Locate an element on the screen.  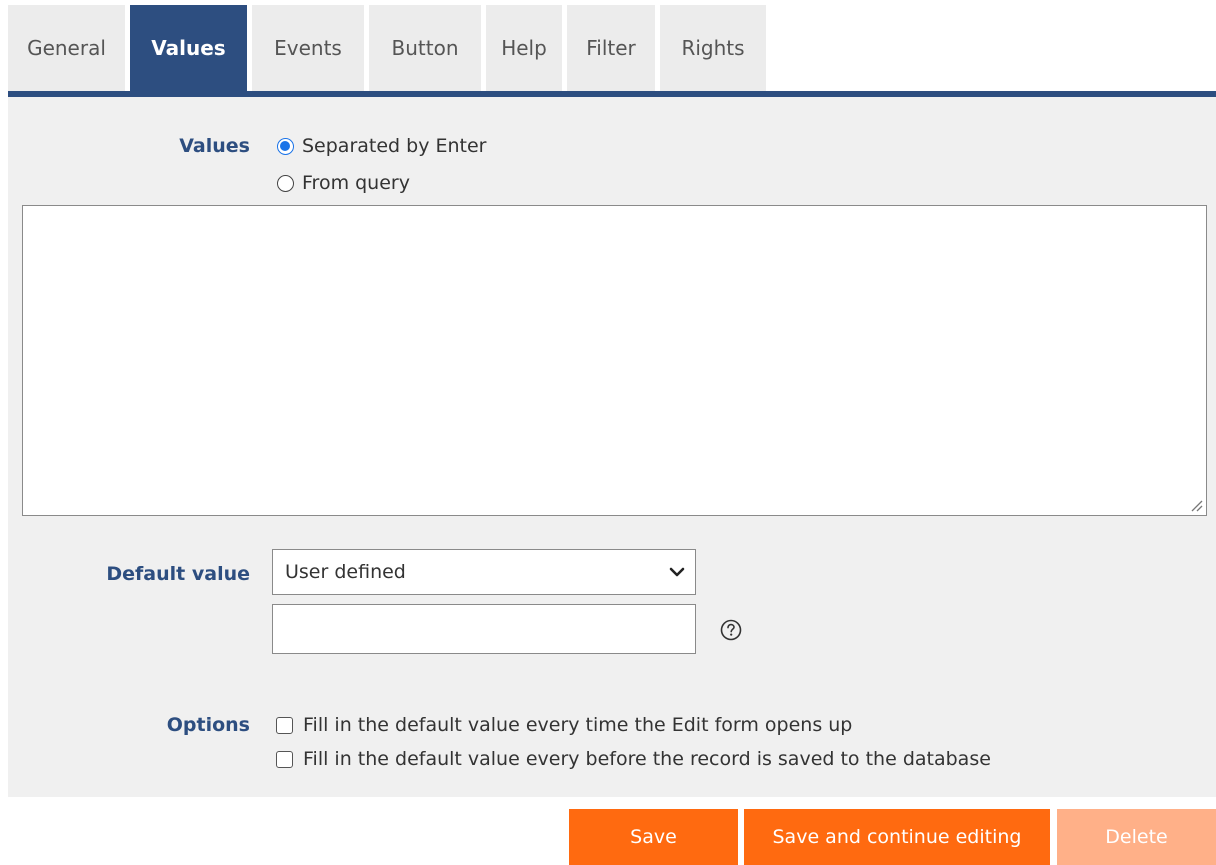
values-label: Values is located at coordinates (214, 146).